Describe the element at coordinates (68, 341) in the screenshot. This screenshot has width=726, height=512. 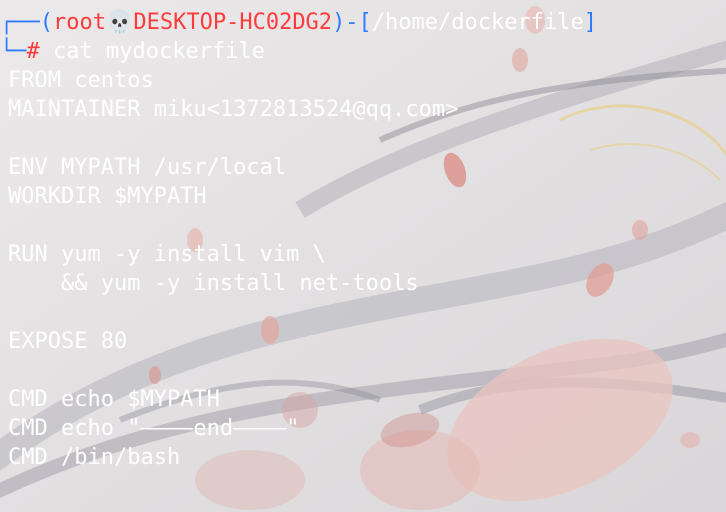
I see `output-line: EXPOSE 80` at that location.